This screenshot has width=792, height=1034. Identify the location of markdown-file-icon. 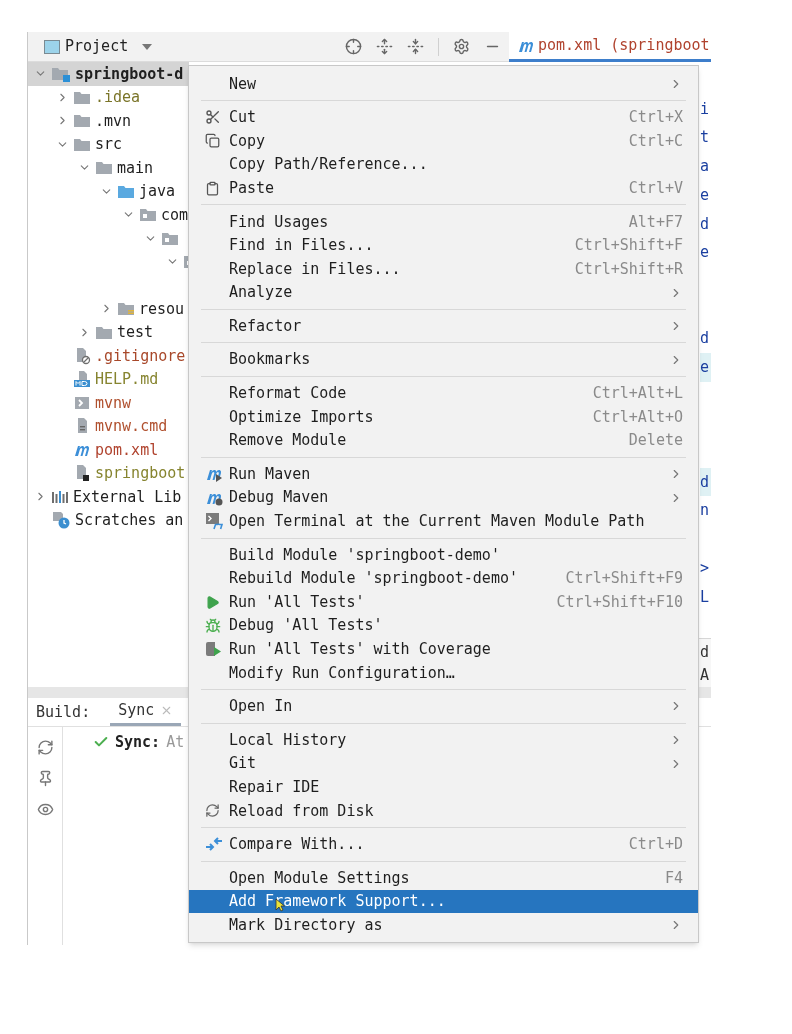
(82, 379).